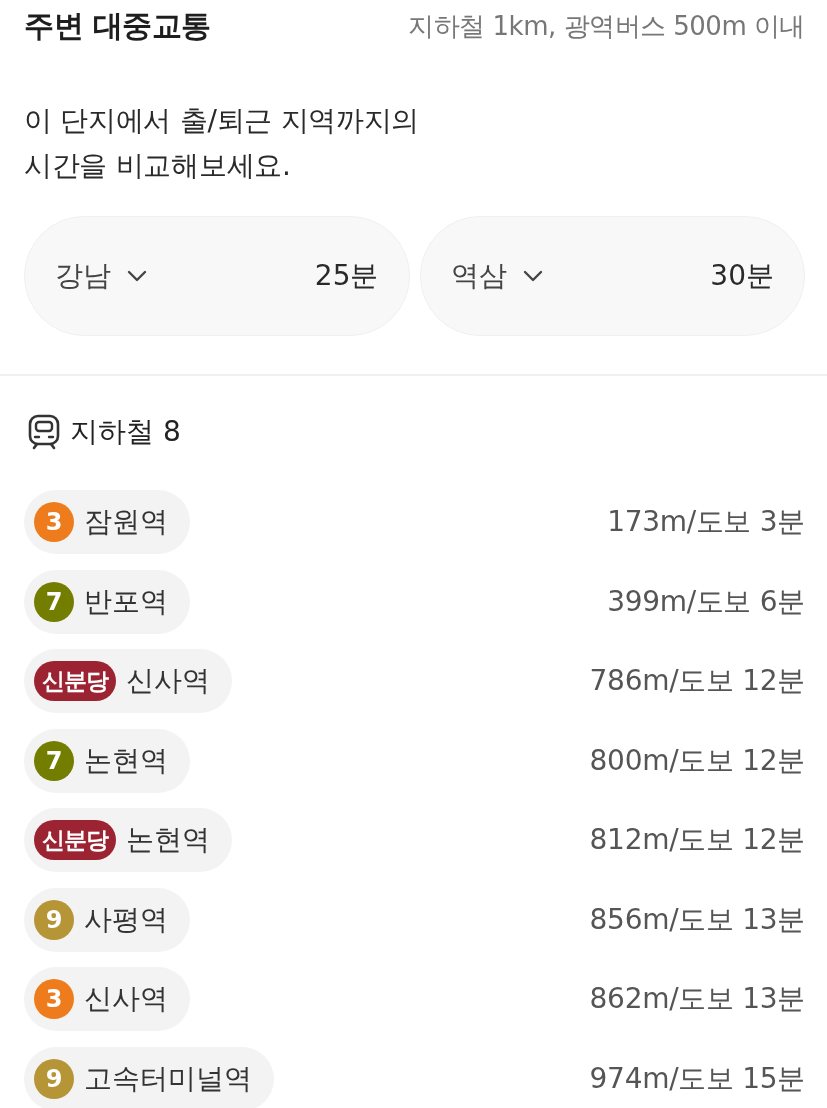  What do you see at coordinates (222, 143) in the screenshot?
I see `description-text: 이 단지에서 출/퇴근 지역까지의 시간을 비교해보세요.` at bounding box center [222, 143].